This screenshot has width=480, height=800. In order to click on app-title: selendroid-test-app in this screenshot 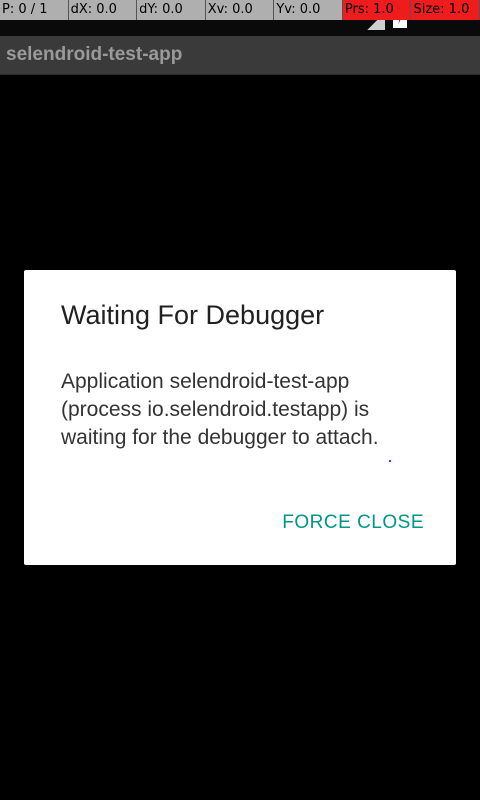, I will do `click(94, 54)`.